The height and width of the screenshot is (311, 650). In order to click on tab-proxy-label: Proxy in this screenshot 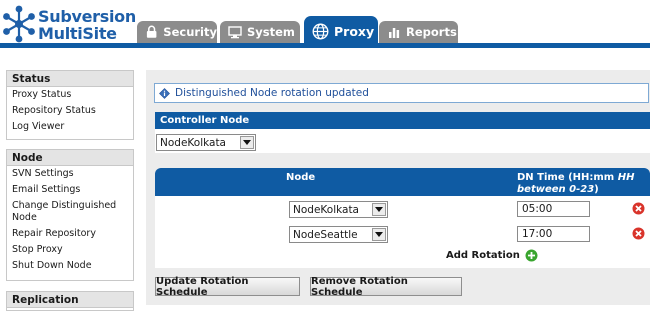, I will do `click(354, 31)`.